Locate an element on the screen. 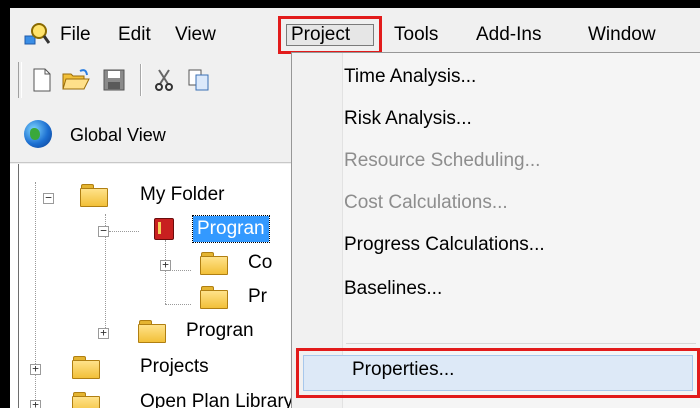 The height and width of the screenshot is (408, 700). menu-project: Project is located at coordinates (320, 35).